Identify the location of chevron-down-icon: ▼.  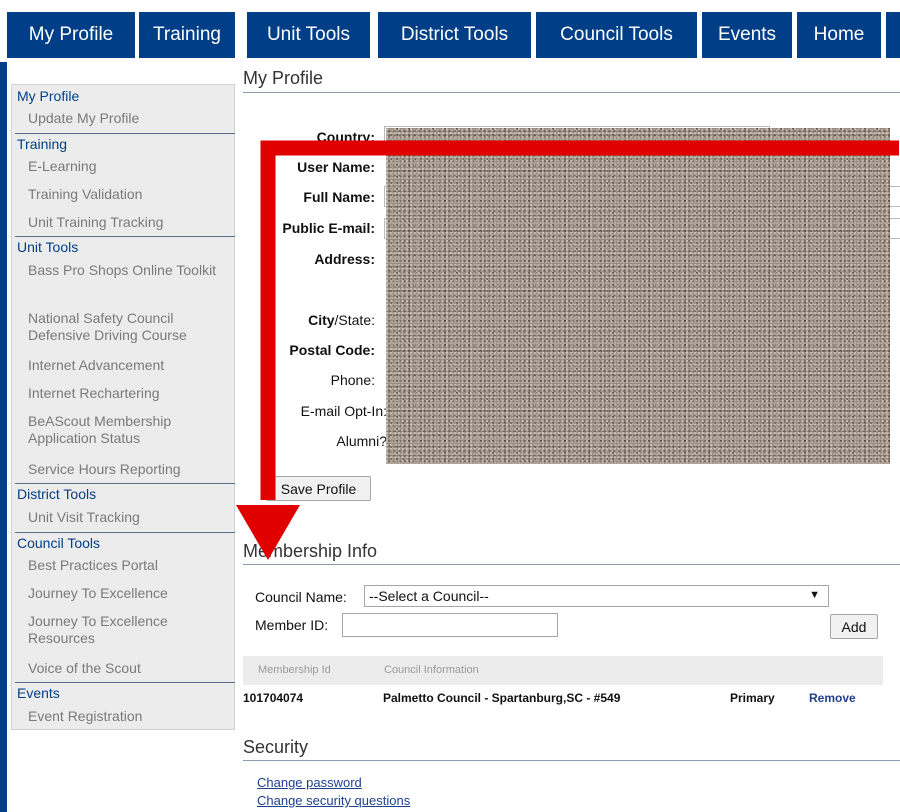
(814, 595).